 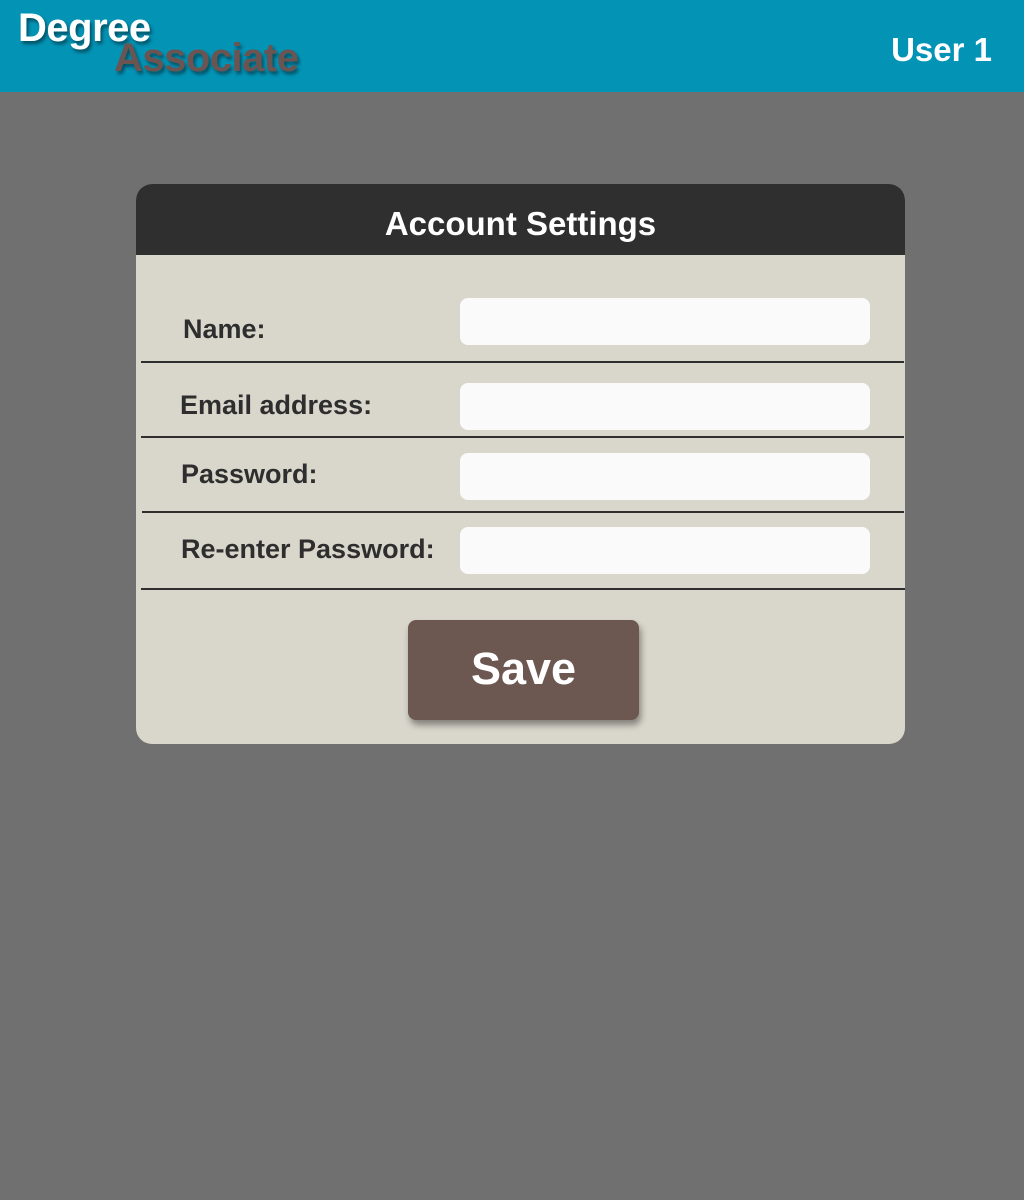 I want to click on user-name-label: User 1, so click(x=941, y=50).